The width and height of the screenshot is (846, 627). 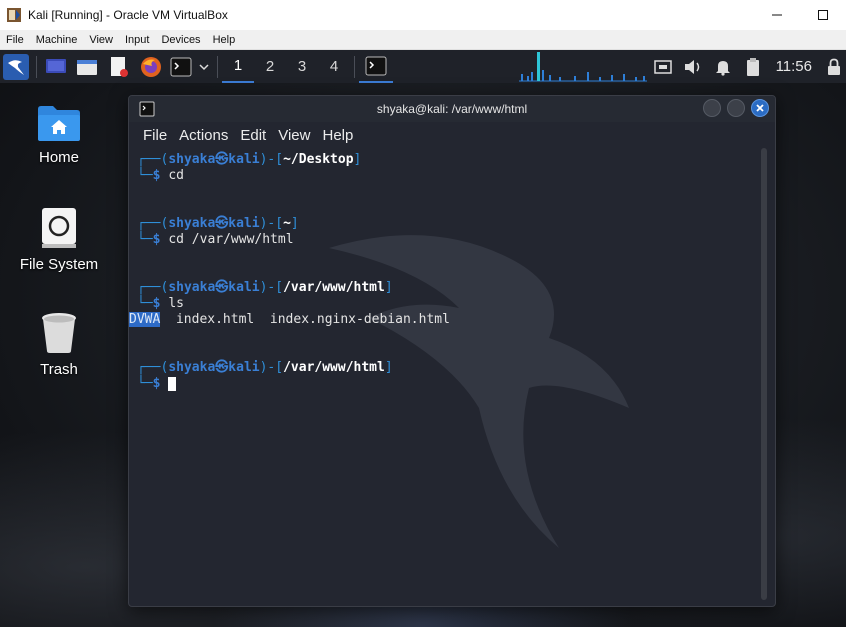 I want to click on terminal-maximize-button, so click(x=736, y=108).